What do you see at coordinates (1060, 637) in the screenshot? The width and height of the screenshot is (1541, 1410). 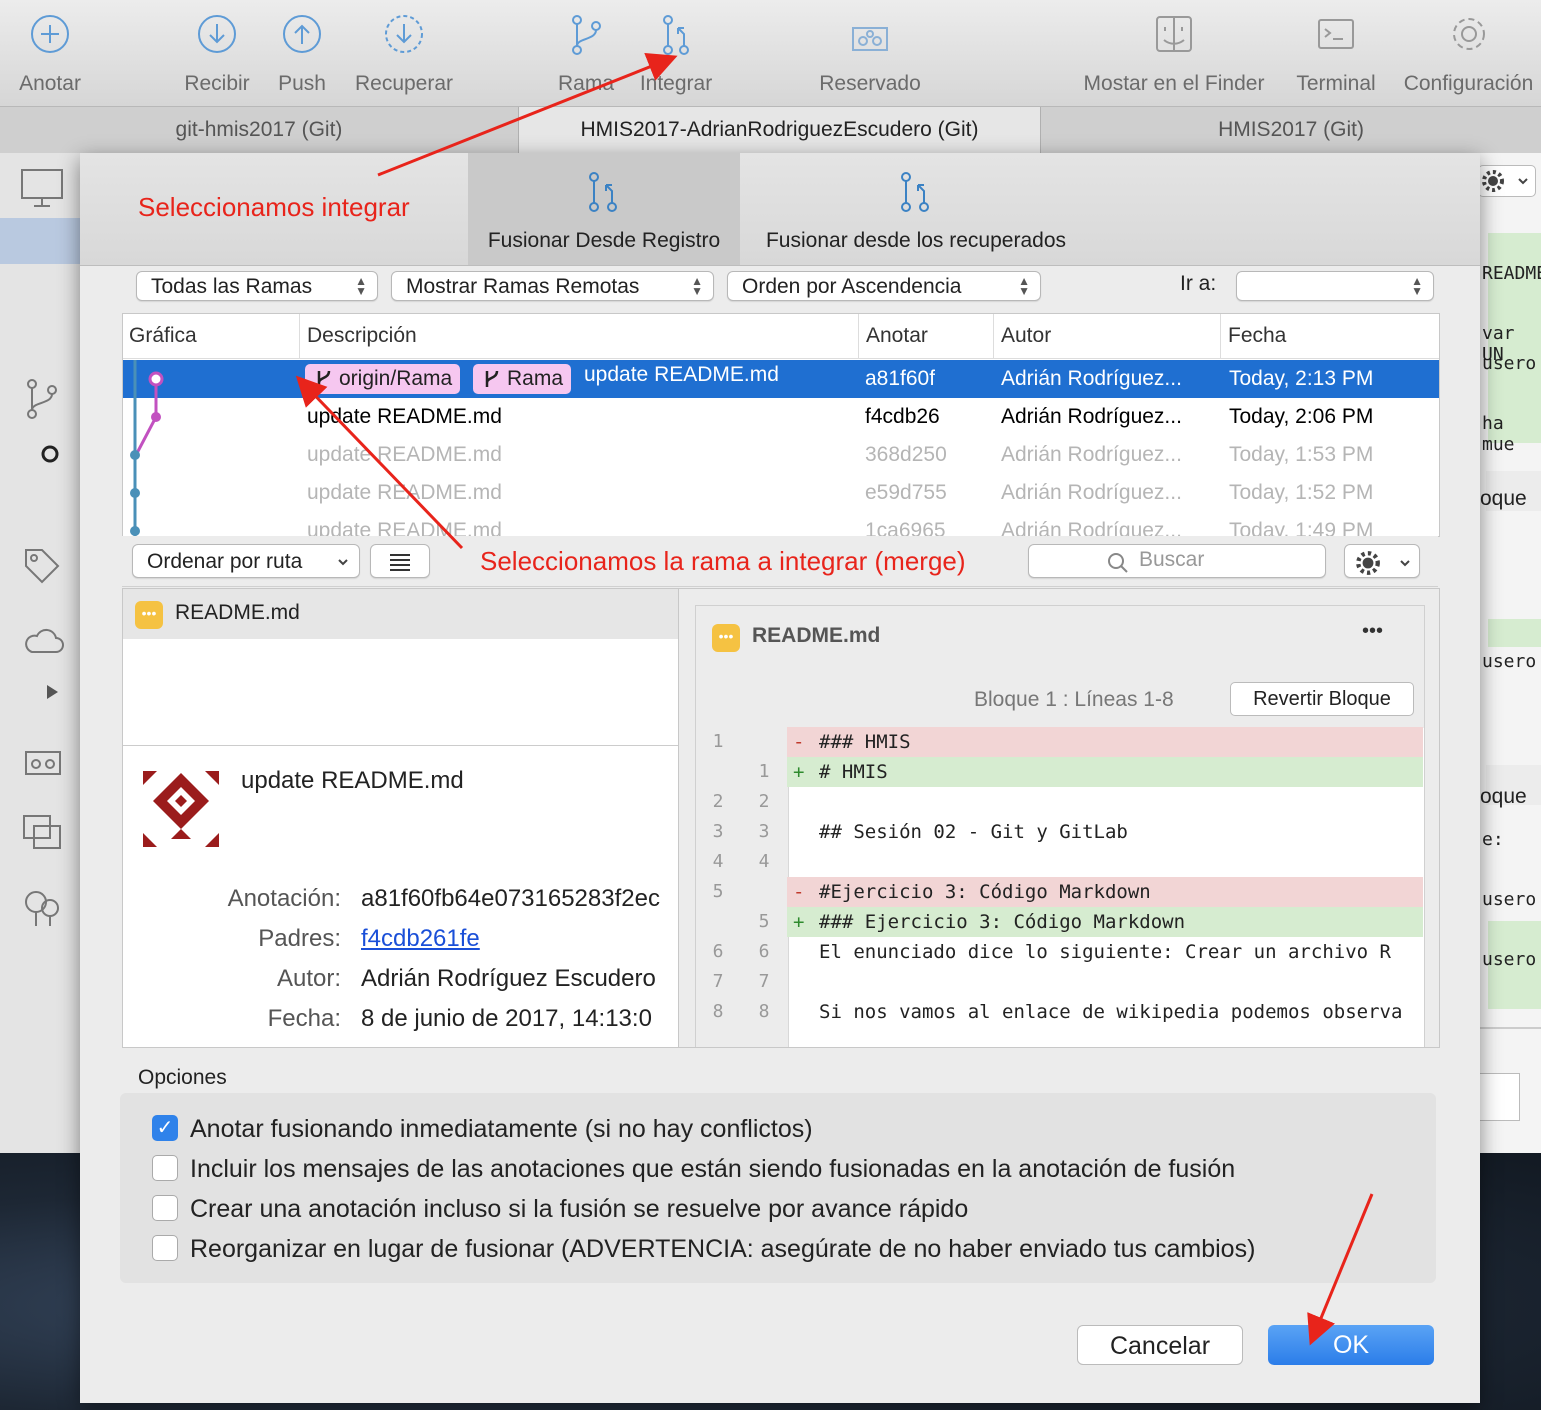 I see `diff-file-header: ••• README.md •••` at bounding box center [1060, 637].